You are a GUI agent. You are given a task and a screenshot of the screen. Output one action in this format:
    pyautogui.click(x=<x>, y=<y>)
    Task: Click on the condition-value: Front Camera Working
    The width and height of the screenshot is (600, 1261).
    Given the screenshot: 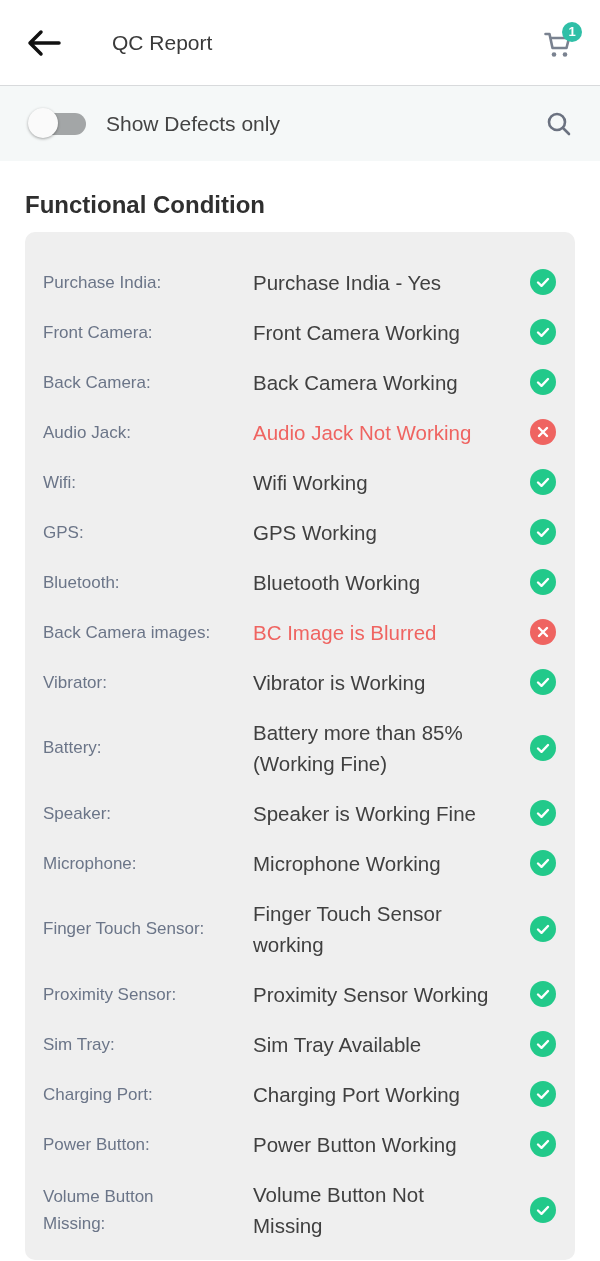 What is the action you would take?
    pyautogui.click(x=357, y=332)
    